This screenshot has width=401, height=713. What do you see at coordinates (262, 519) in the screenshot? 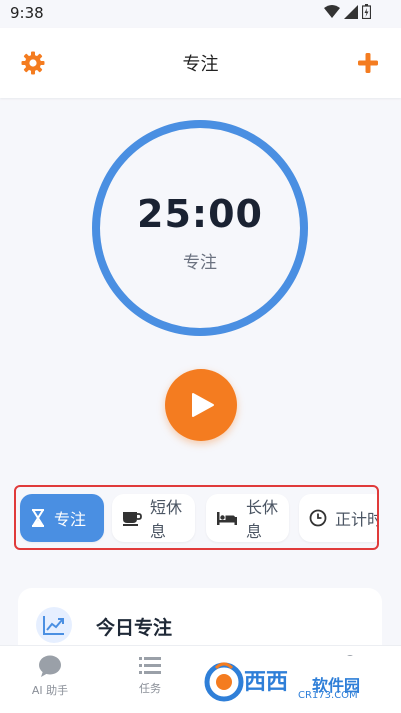
I see `tab-long-break-label: 长休息` at bounding box center [262, 519].